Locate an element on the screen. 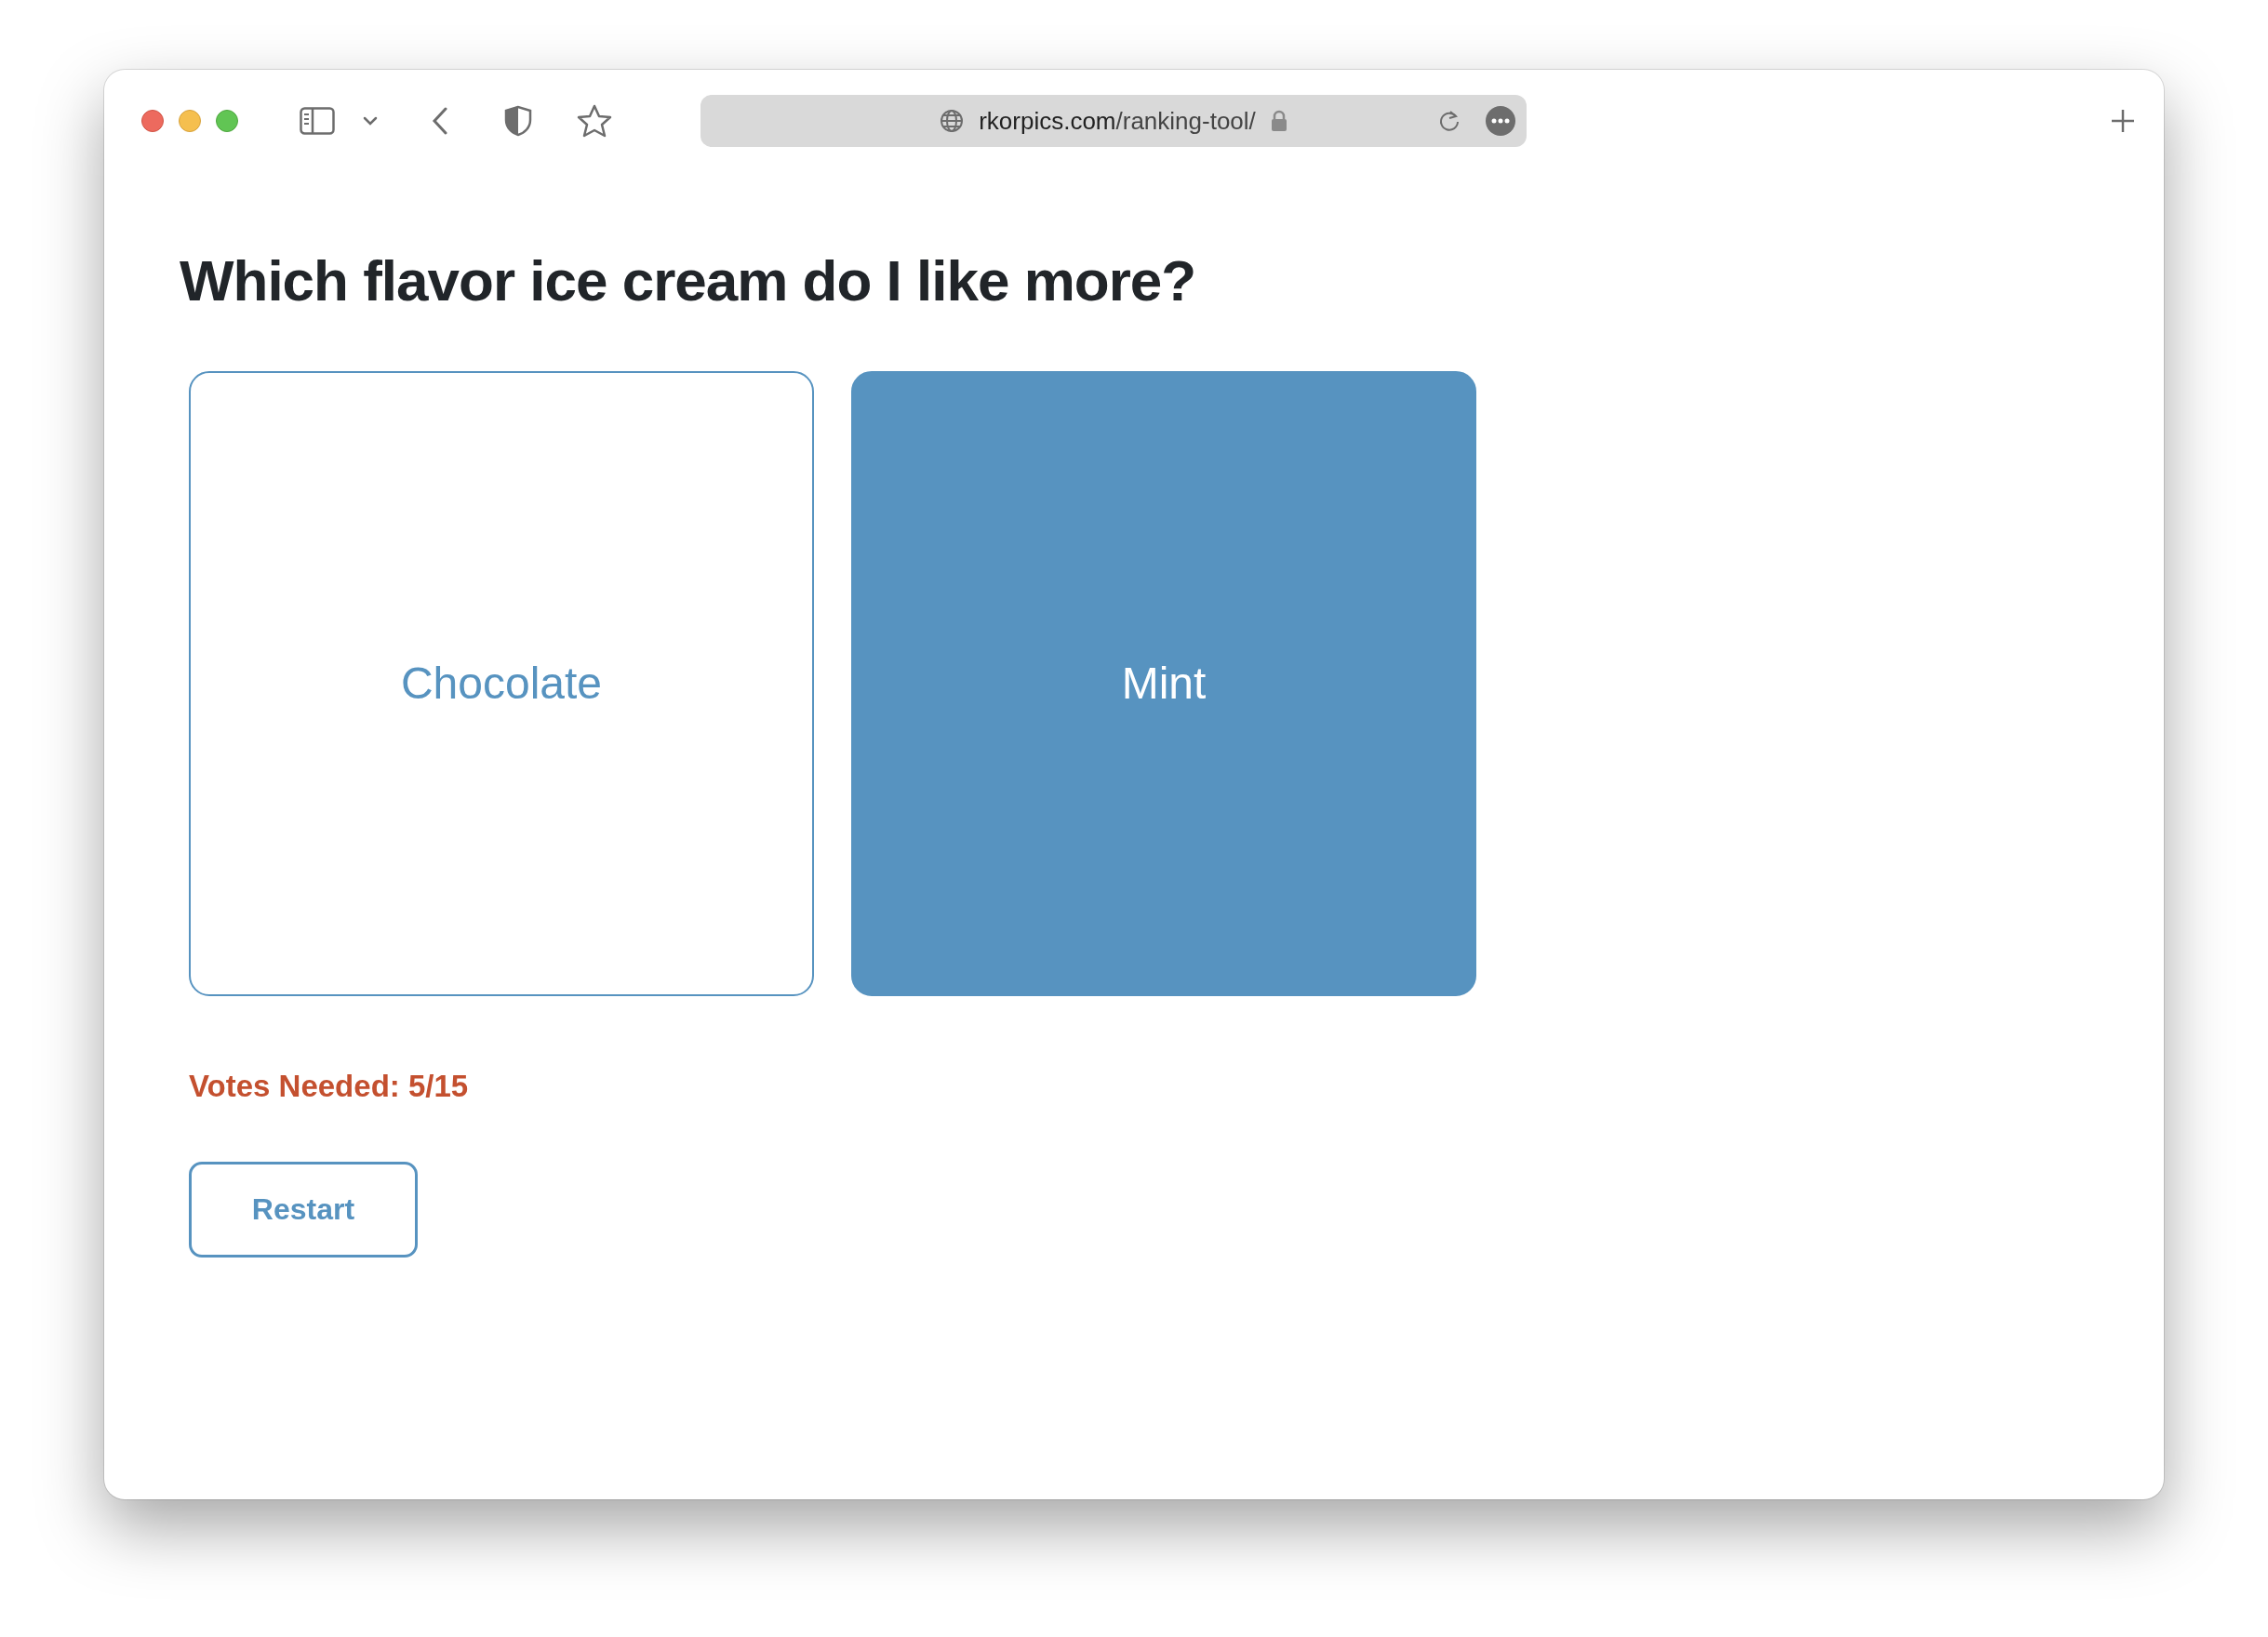  maximize-window-icon is located at coordinates (227, 121).